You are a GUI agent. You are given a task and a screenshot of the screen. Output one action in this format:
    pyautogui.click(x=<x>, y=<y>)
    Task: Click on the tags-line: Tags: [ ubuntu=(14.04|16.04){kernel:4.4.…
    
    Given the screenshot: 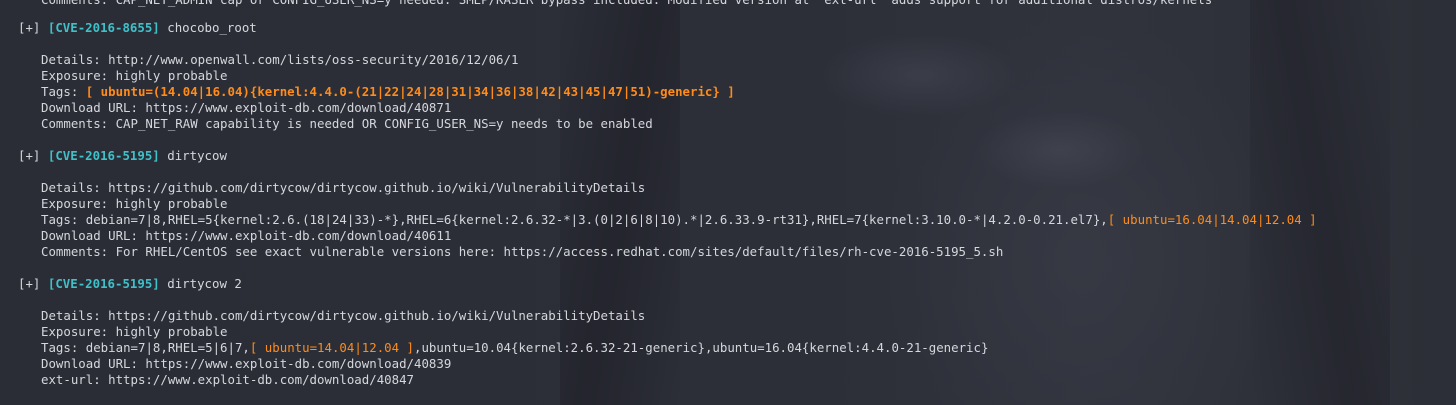 What is the action you would take?
    pyautogui.click(x=388, y=92)
    